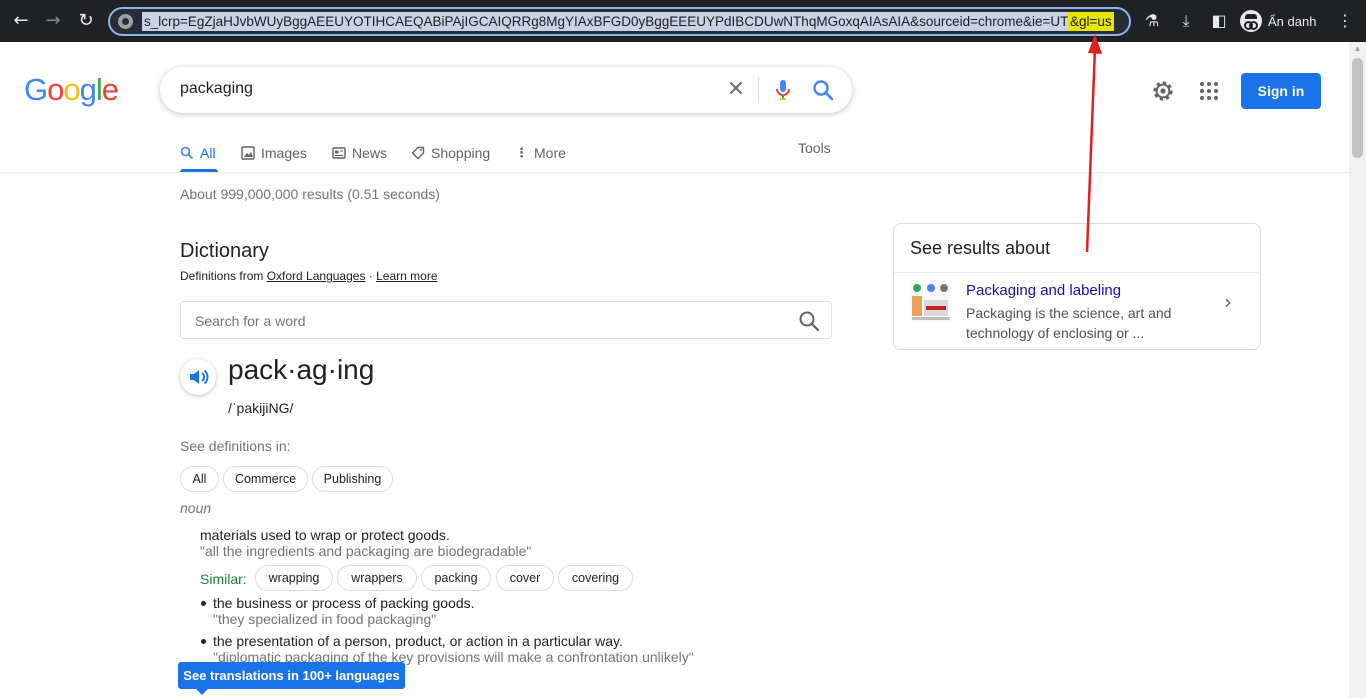 The width and height of the screenshot is (1366, 698). I want to click on similar-chip-wrappers: wrappers, so click(377, 578).